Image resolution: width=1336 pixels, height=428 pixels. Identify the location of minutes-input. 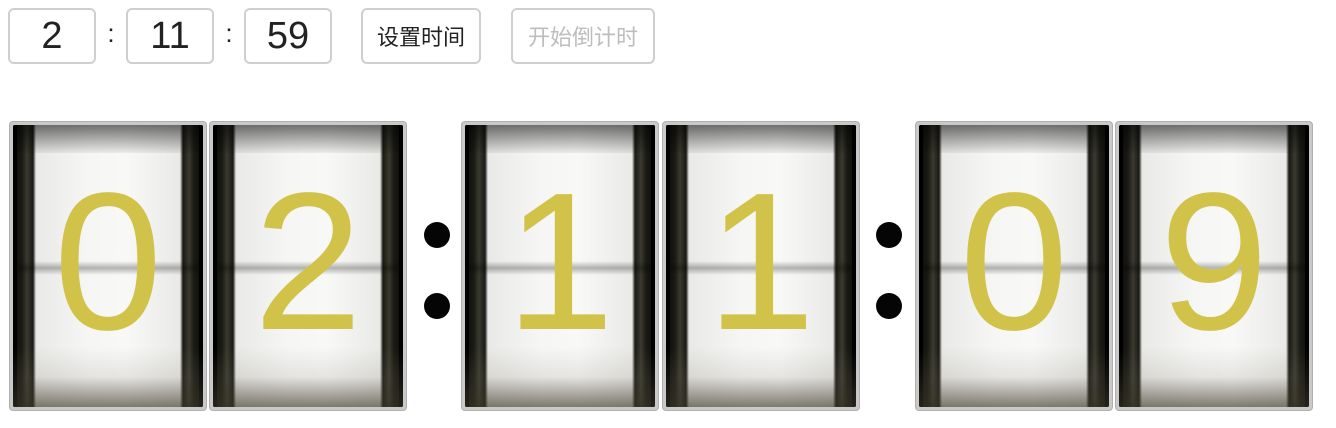
(170, 36).